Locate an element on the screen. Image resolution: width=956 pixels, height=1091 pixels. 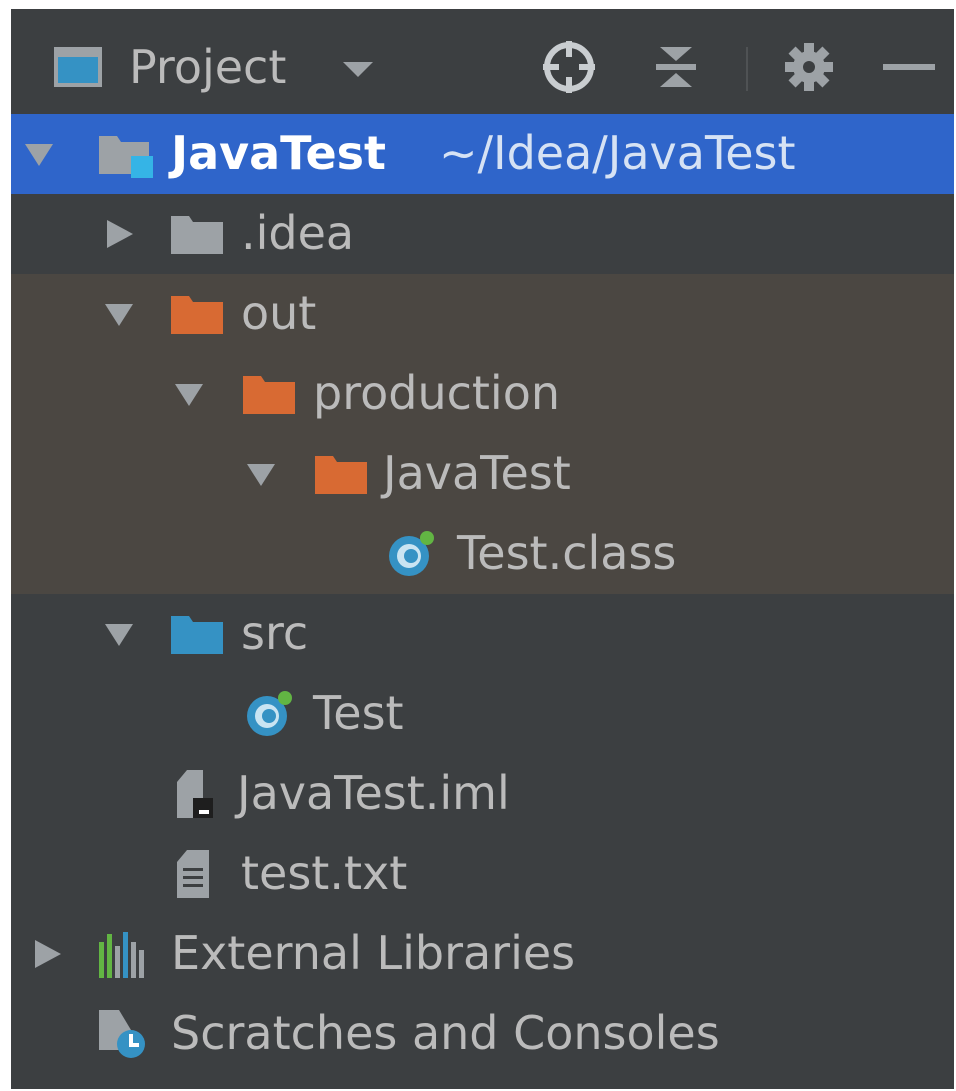
tree-node-scratches: Scratches and Consoles is located at coordinates (482, 1034).